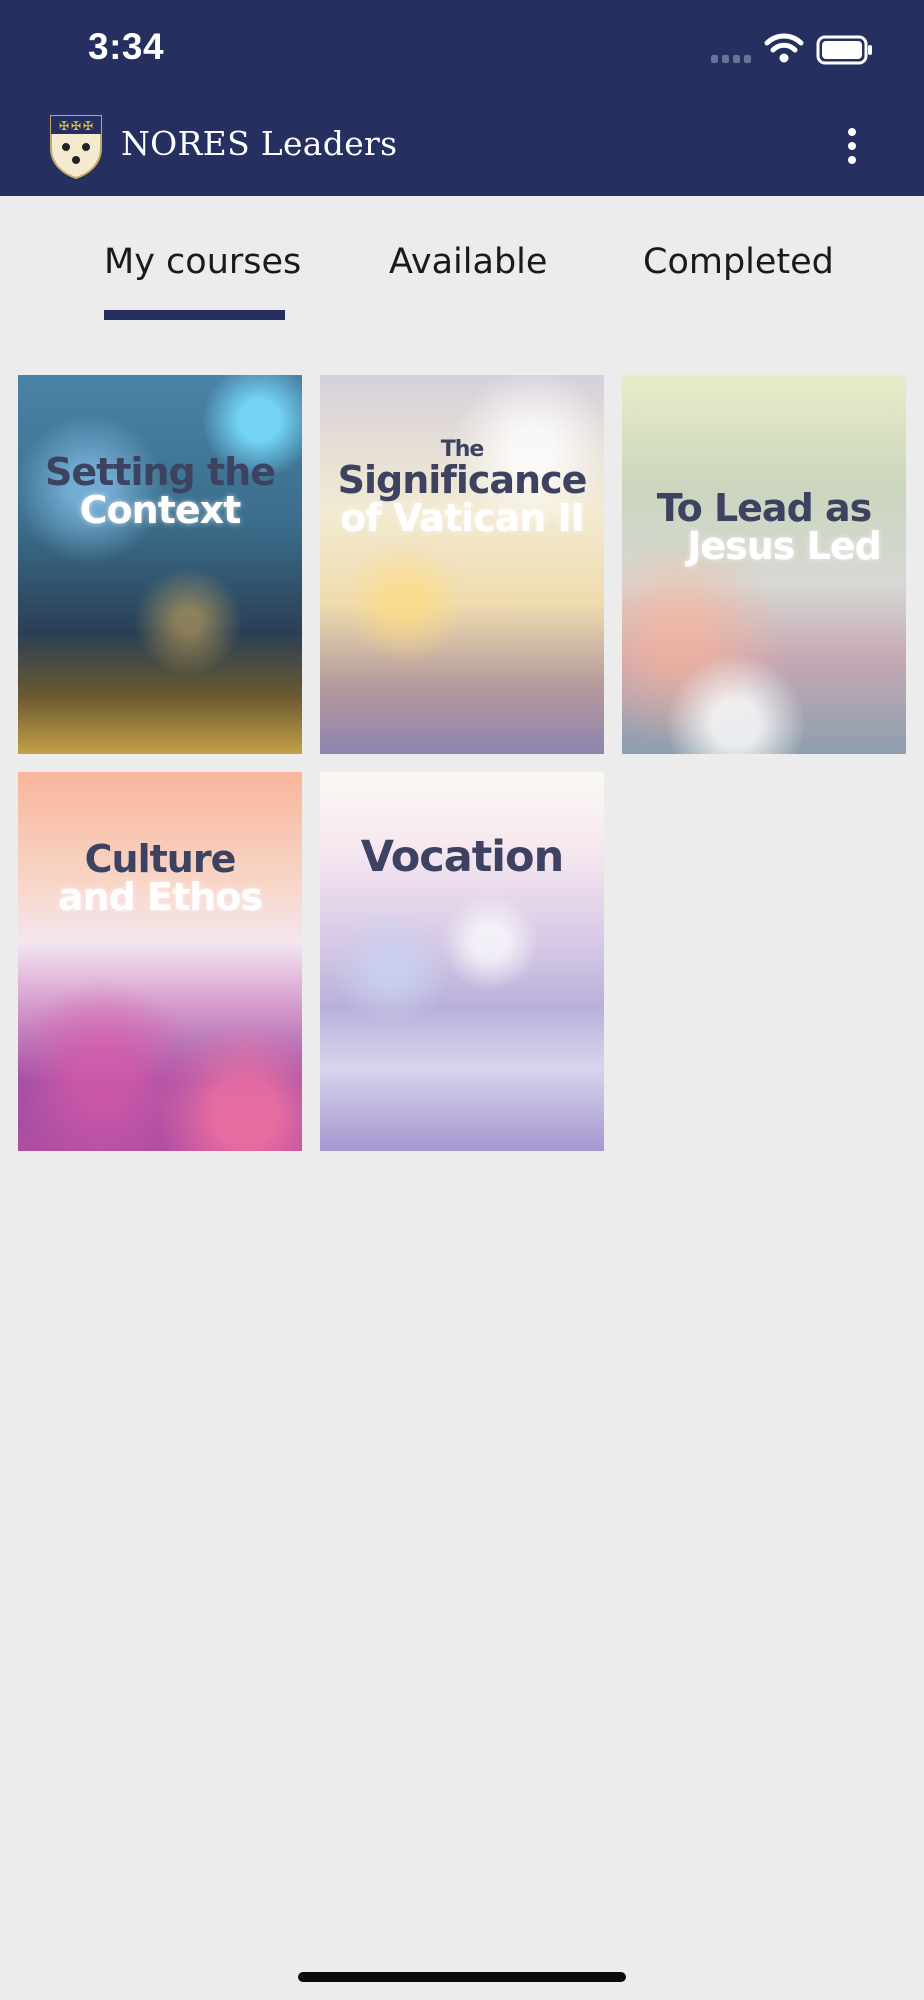 This screenshot has width=924, height=2000. I want to click on status-bar-time: 3:34, so click(126, 46).